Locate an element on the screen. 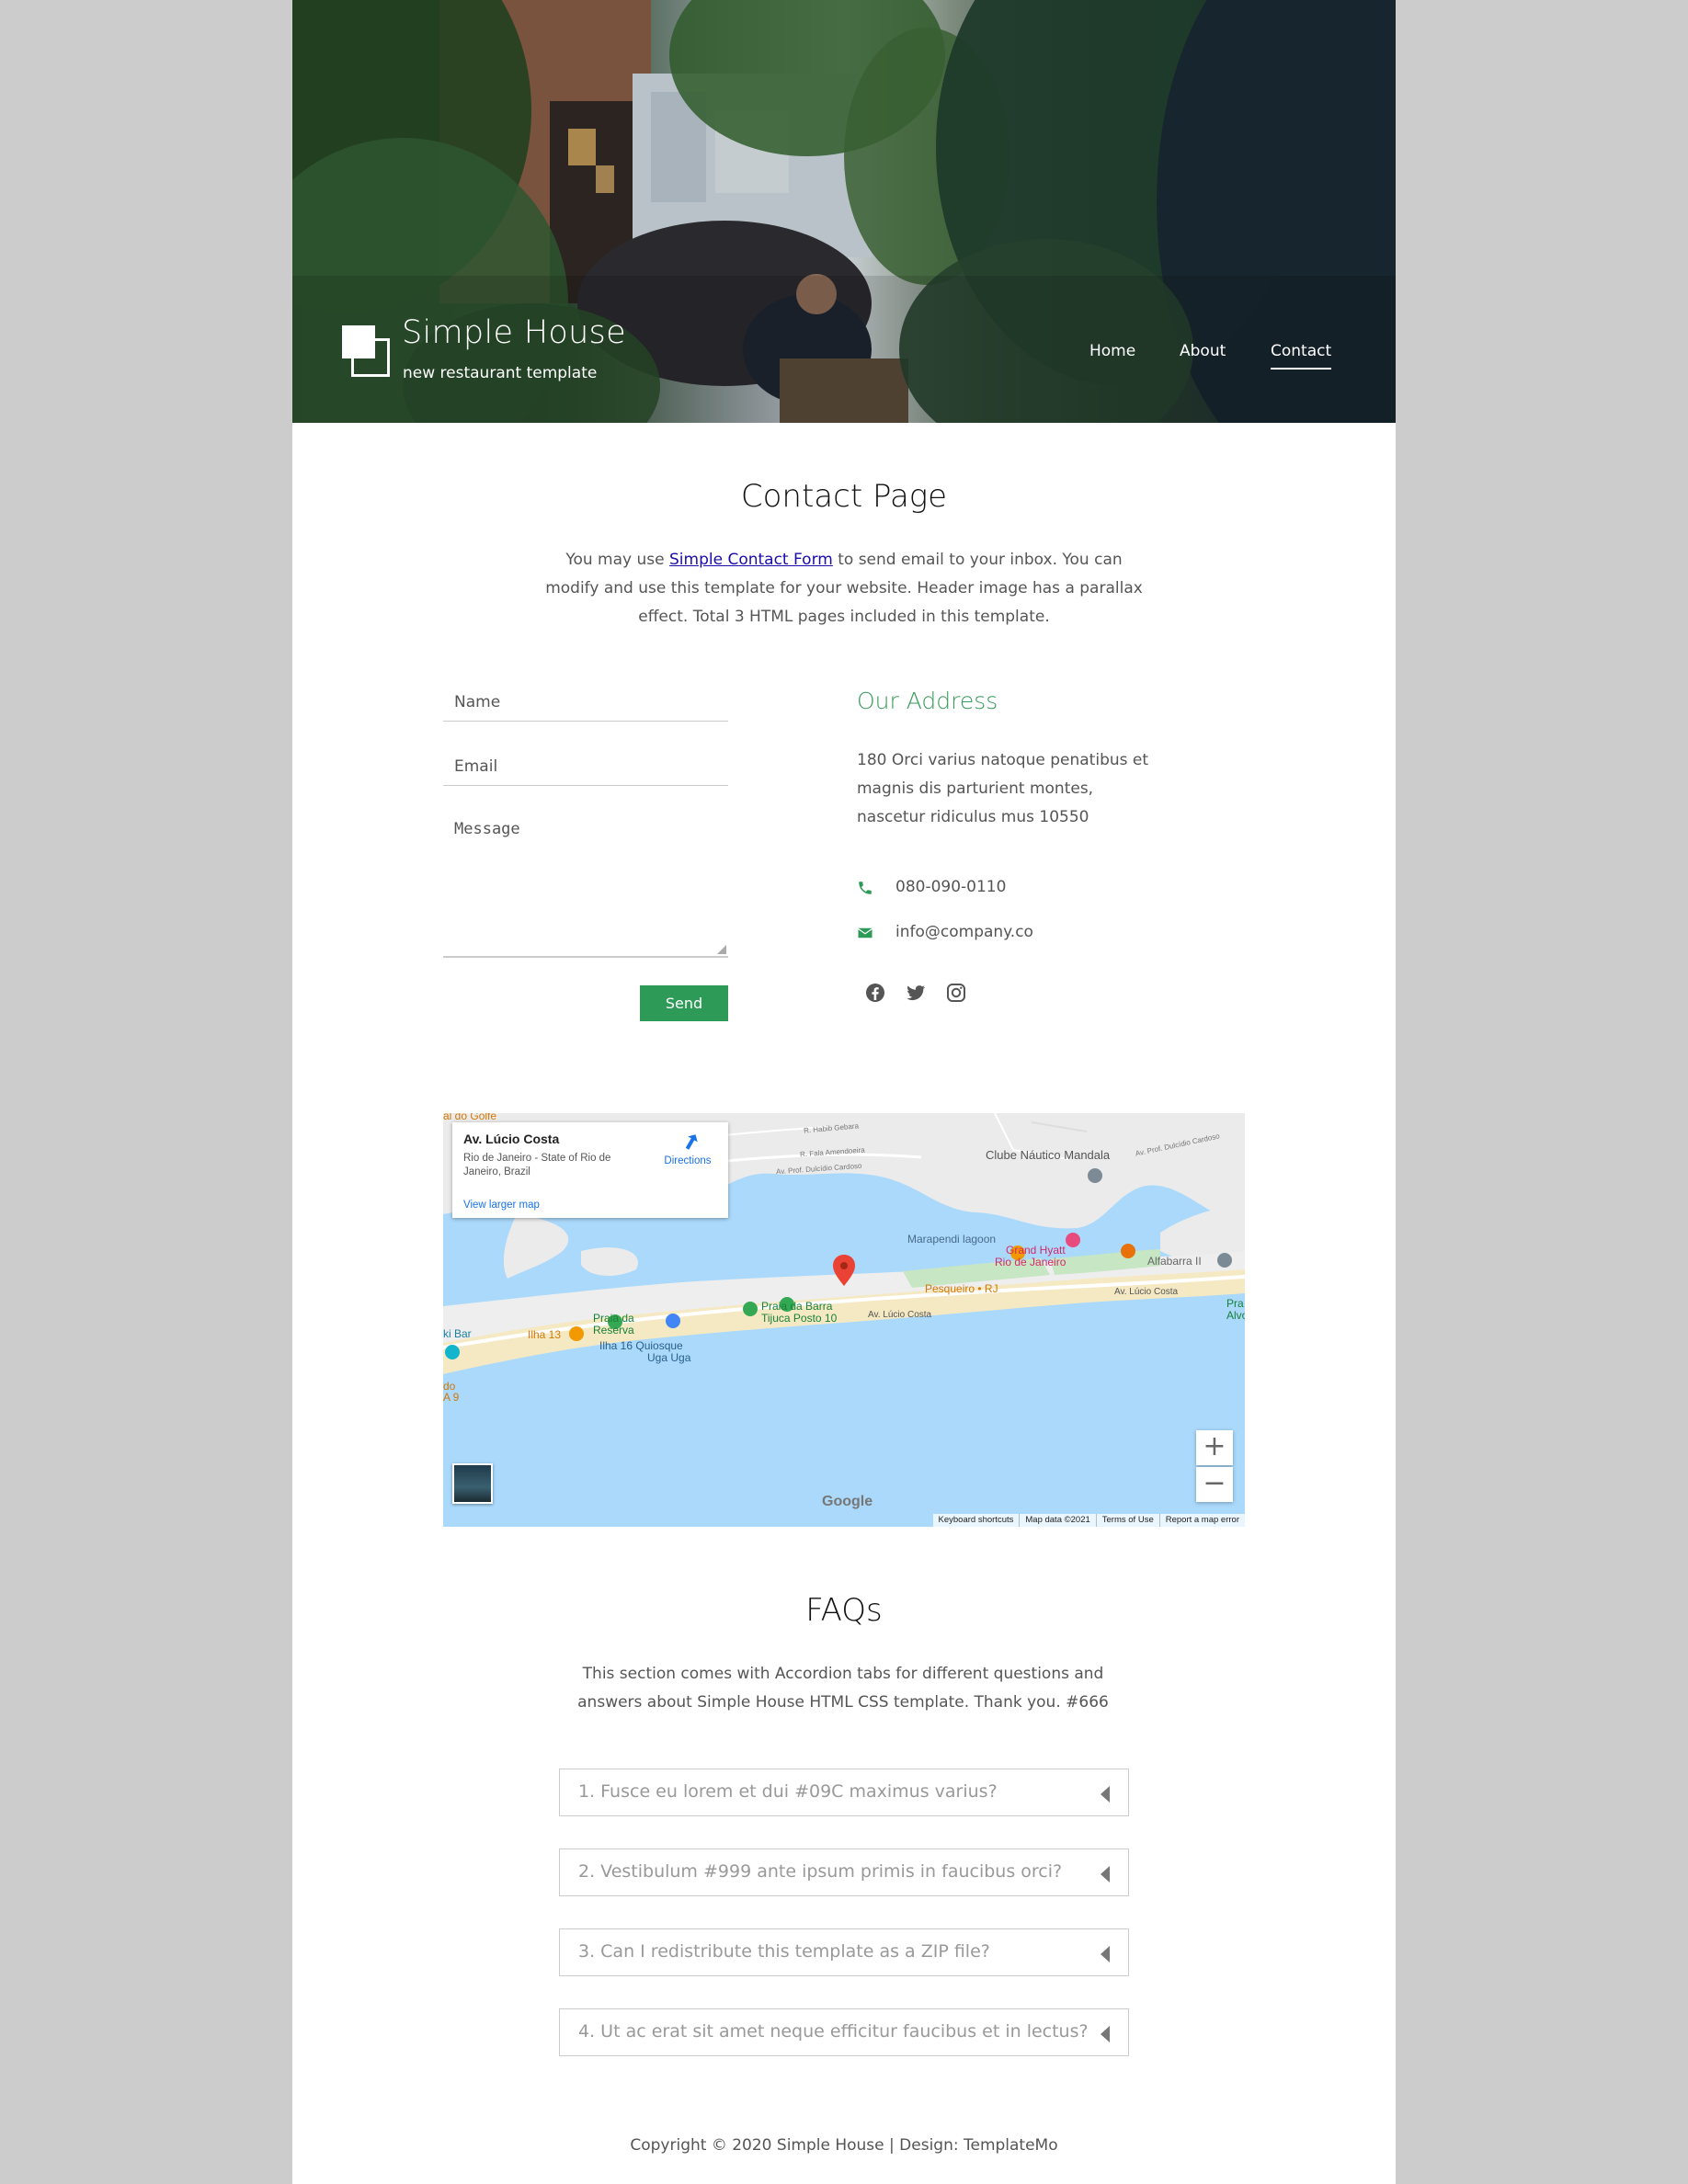 This screenshot has height=2184, width=1688. map-label-ilha16-1: Ilha 16 Quiosque is located at coordinates (641, 1345).